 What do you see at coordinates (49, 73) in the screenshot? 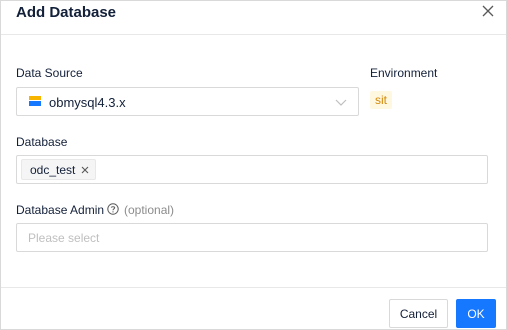
I see `data-source-label: Data Source` at bounding box center [49, 73].